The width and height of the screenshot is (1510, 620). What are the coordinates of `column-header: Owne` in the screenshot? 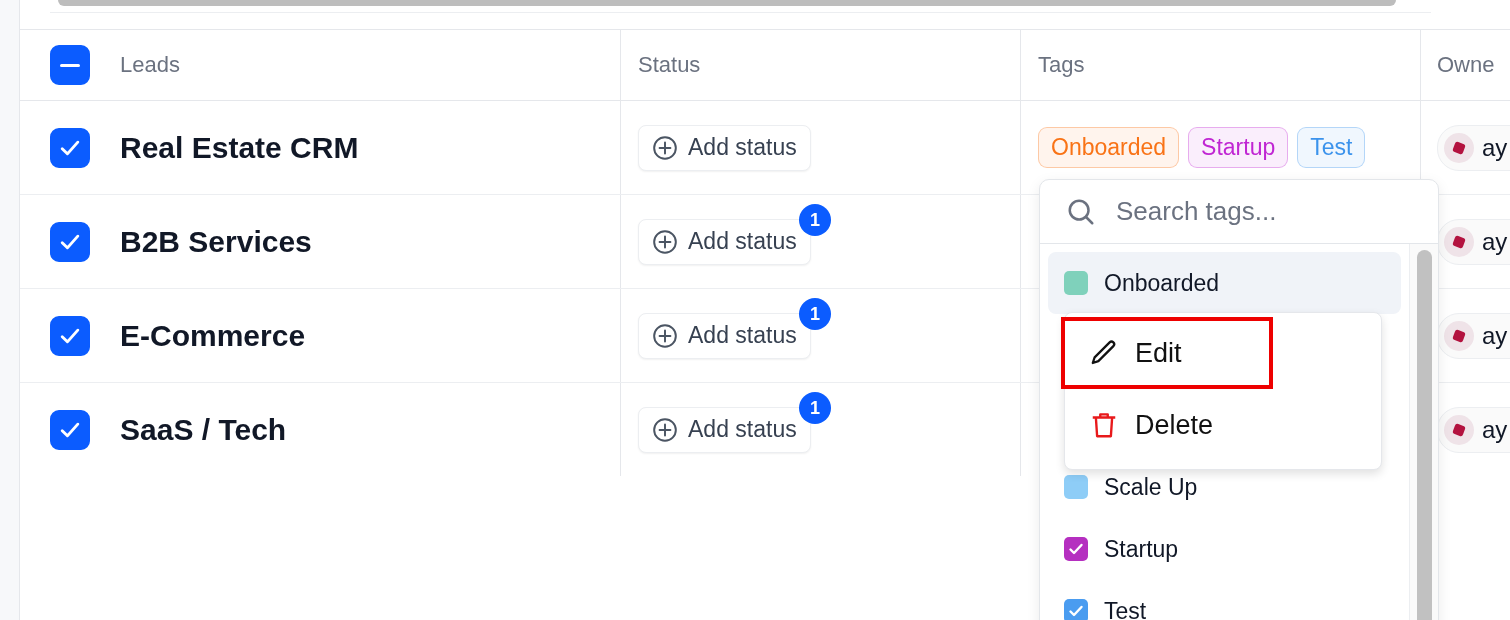 It's located at (1466, 65).